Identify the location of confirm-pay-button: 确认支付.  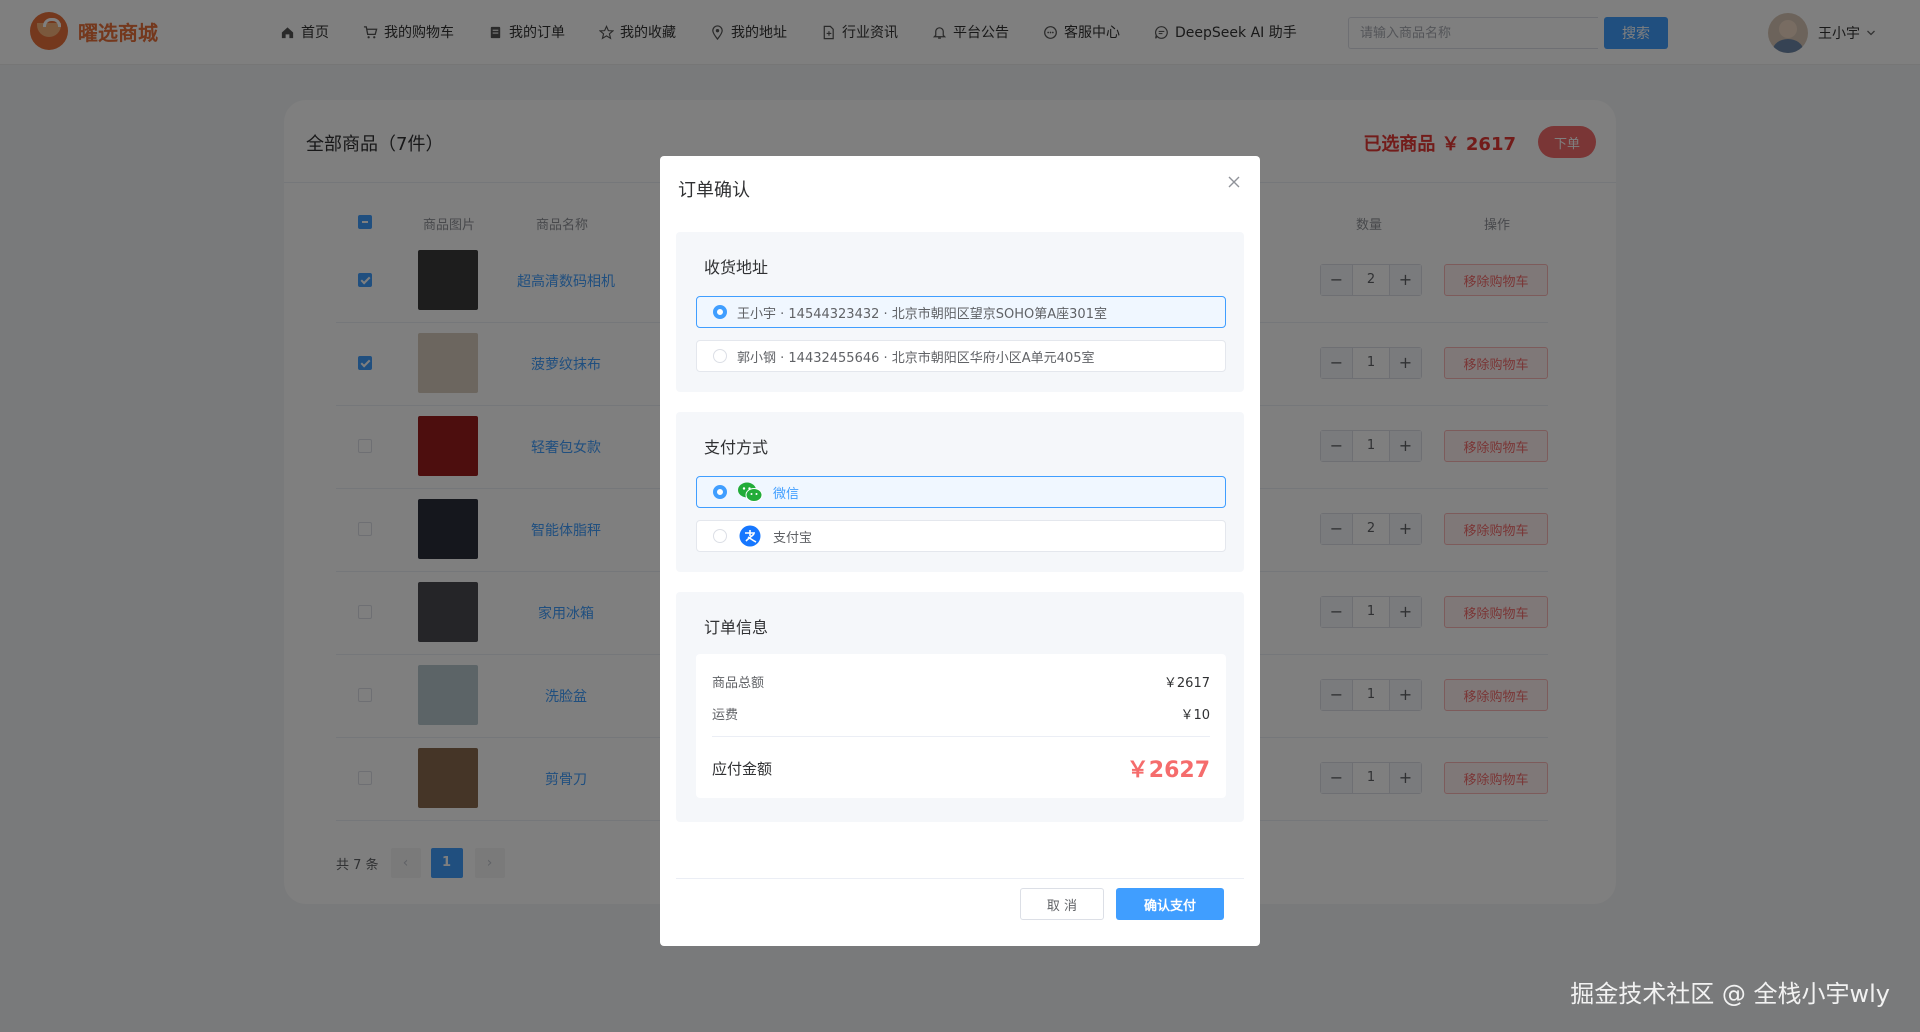
(1170, 904).